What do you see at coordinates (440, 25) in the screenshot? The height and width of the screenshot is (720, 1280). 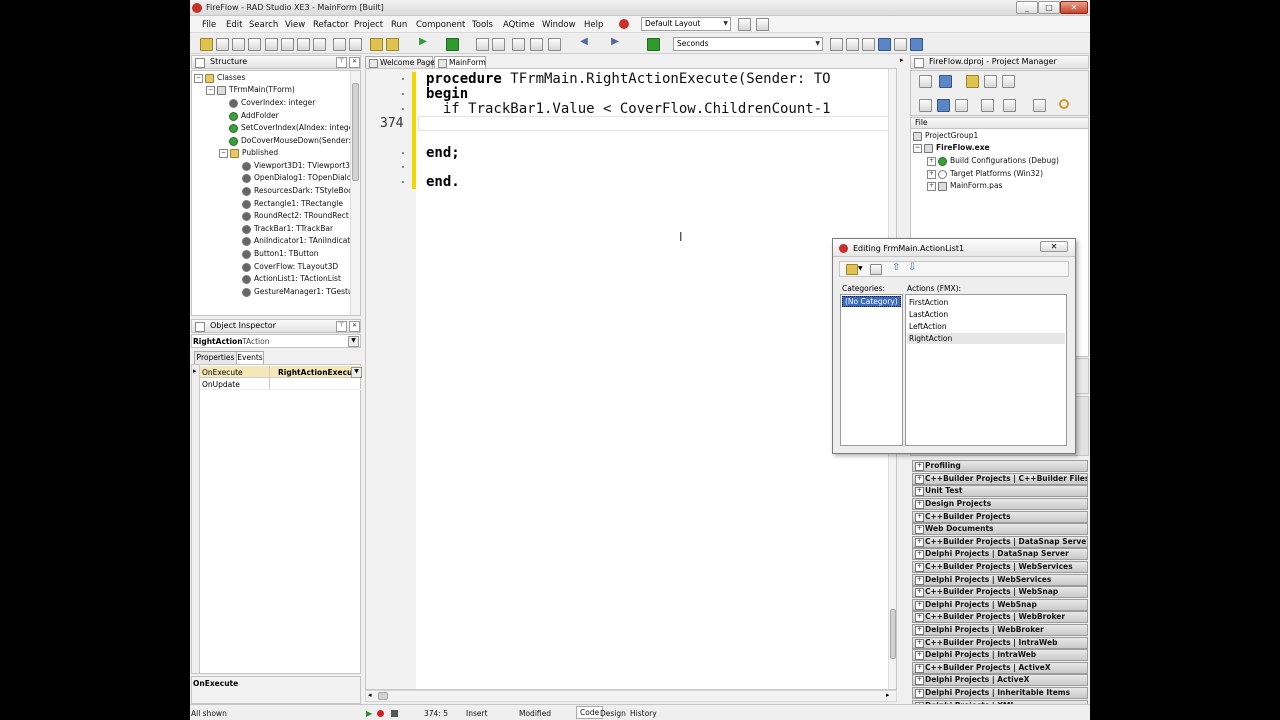 I see `menu-component: Component` at bounding box center [440, 25].